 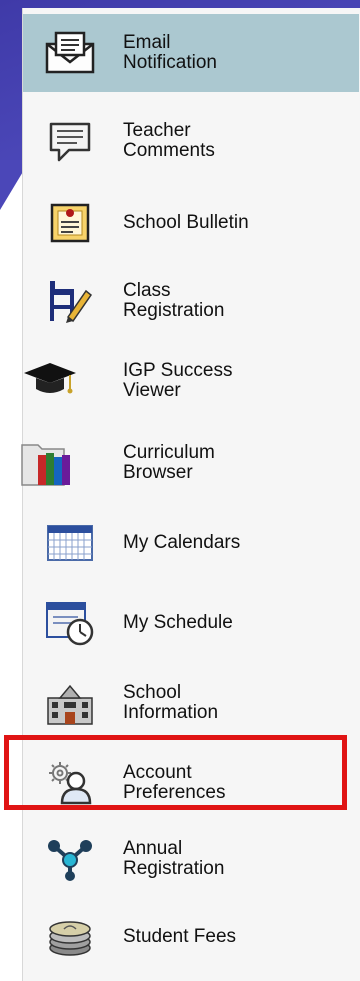 What do you see at coordinates (70, 703) in the screenshot?
I see `school-building-icon` at bounding box center [70, 703].